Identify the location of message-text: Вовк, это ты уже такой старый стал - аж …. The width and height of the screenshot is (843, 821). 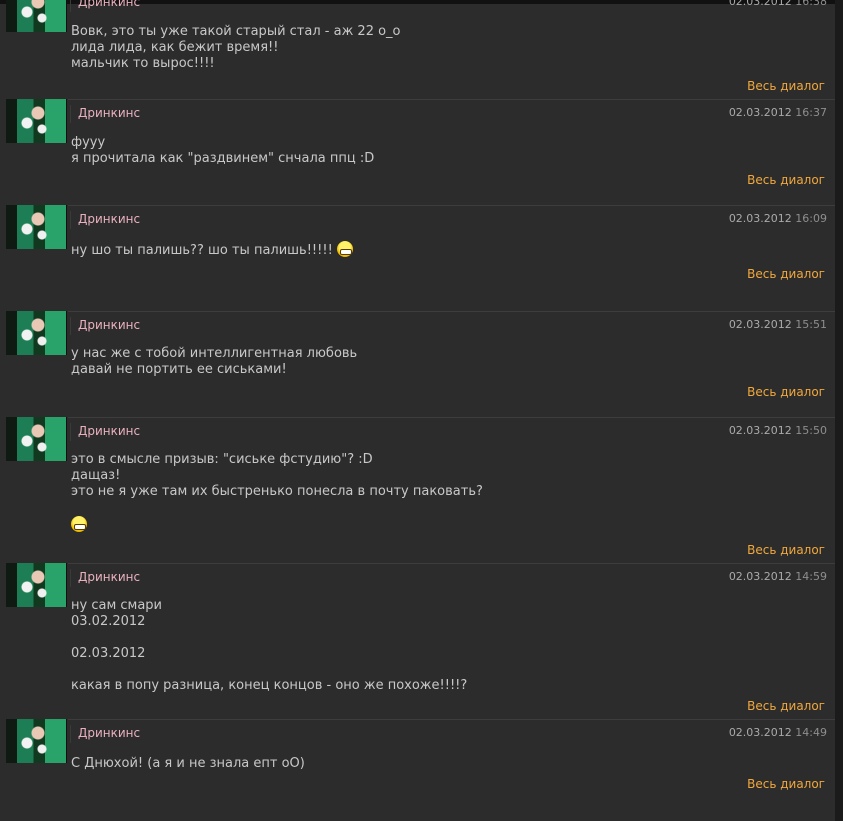
(236, 48).